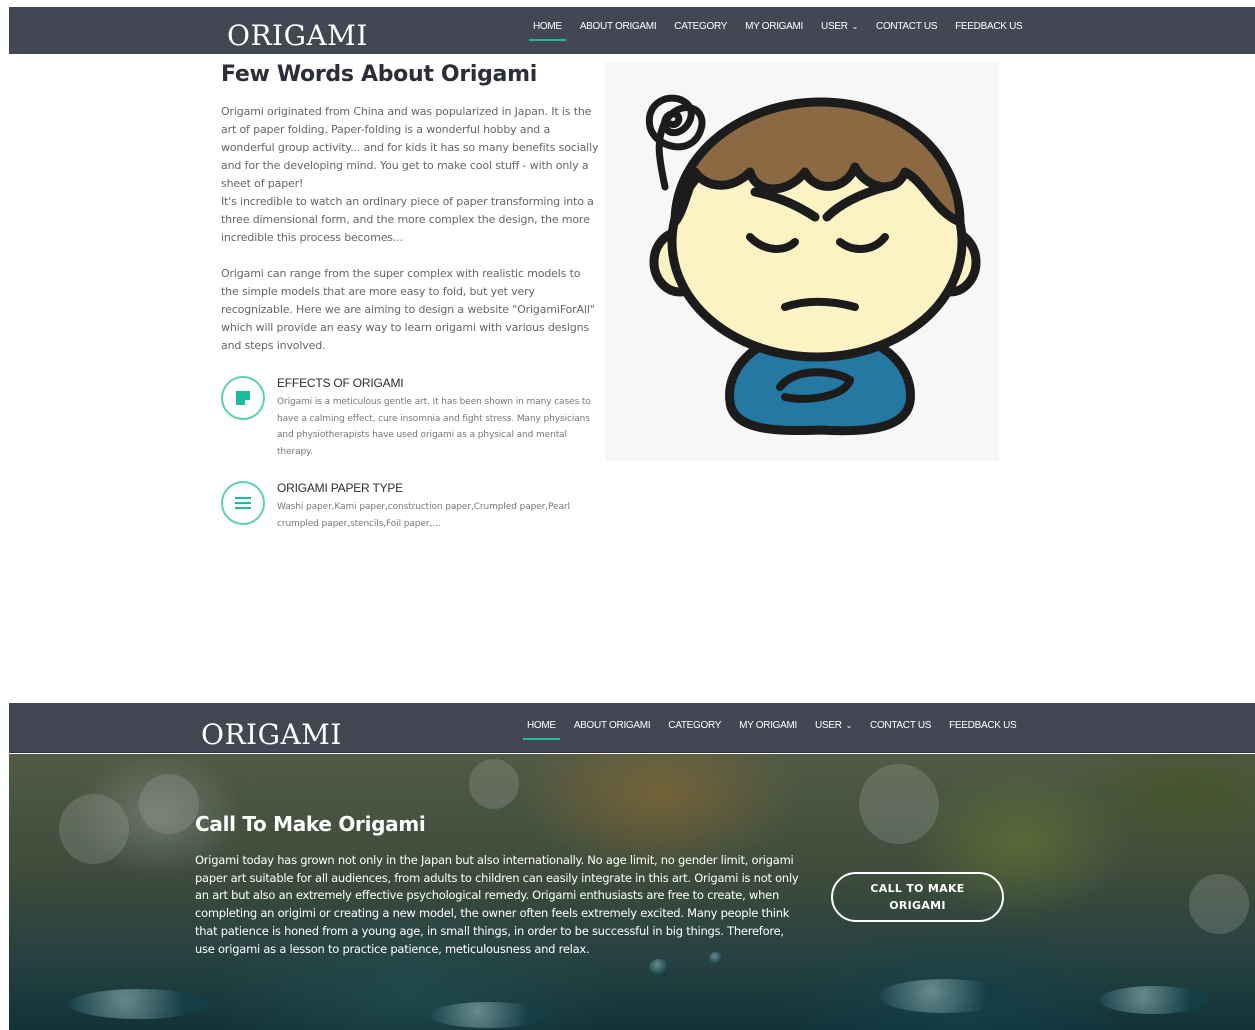 Image resolution: width=1255 pixels, height=1030 pixels. Describe the element at coordinates (340, 383) in the screenshot. I see `feature-title: EFFECTS OF ORIGAMI` at that location.